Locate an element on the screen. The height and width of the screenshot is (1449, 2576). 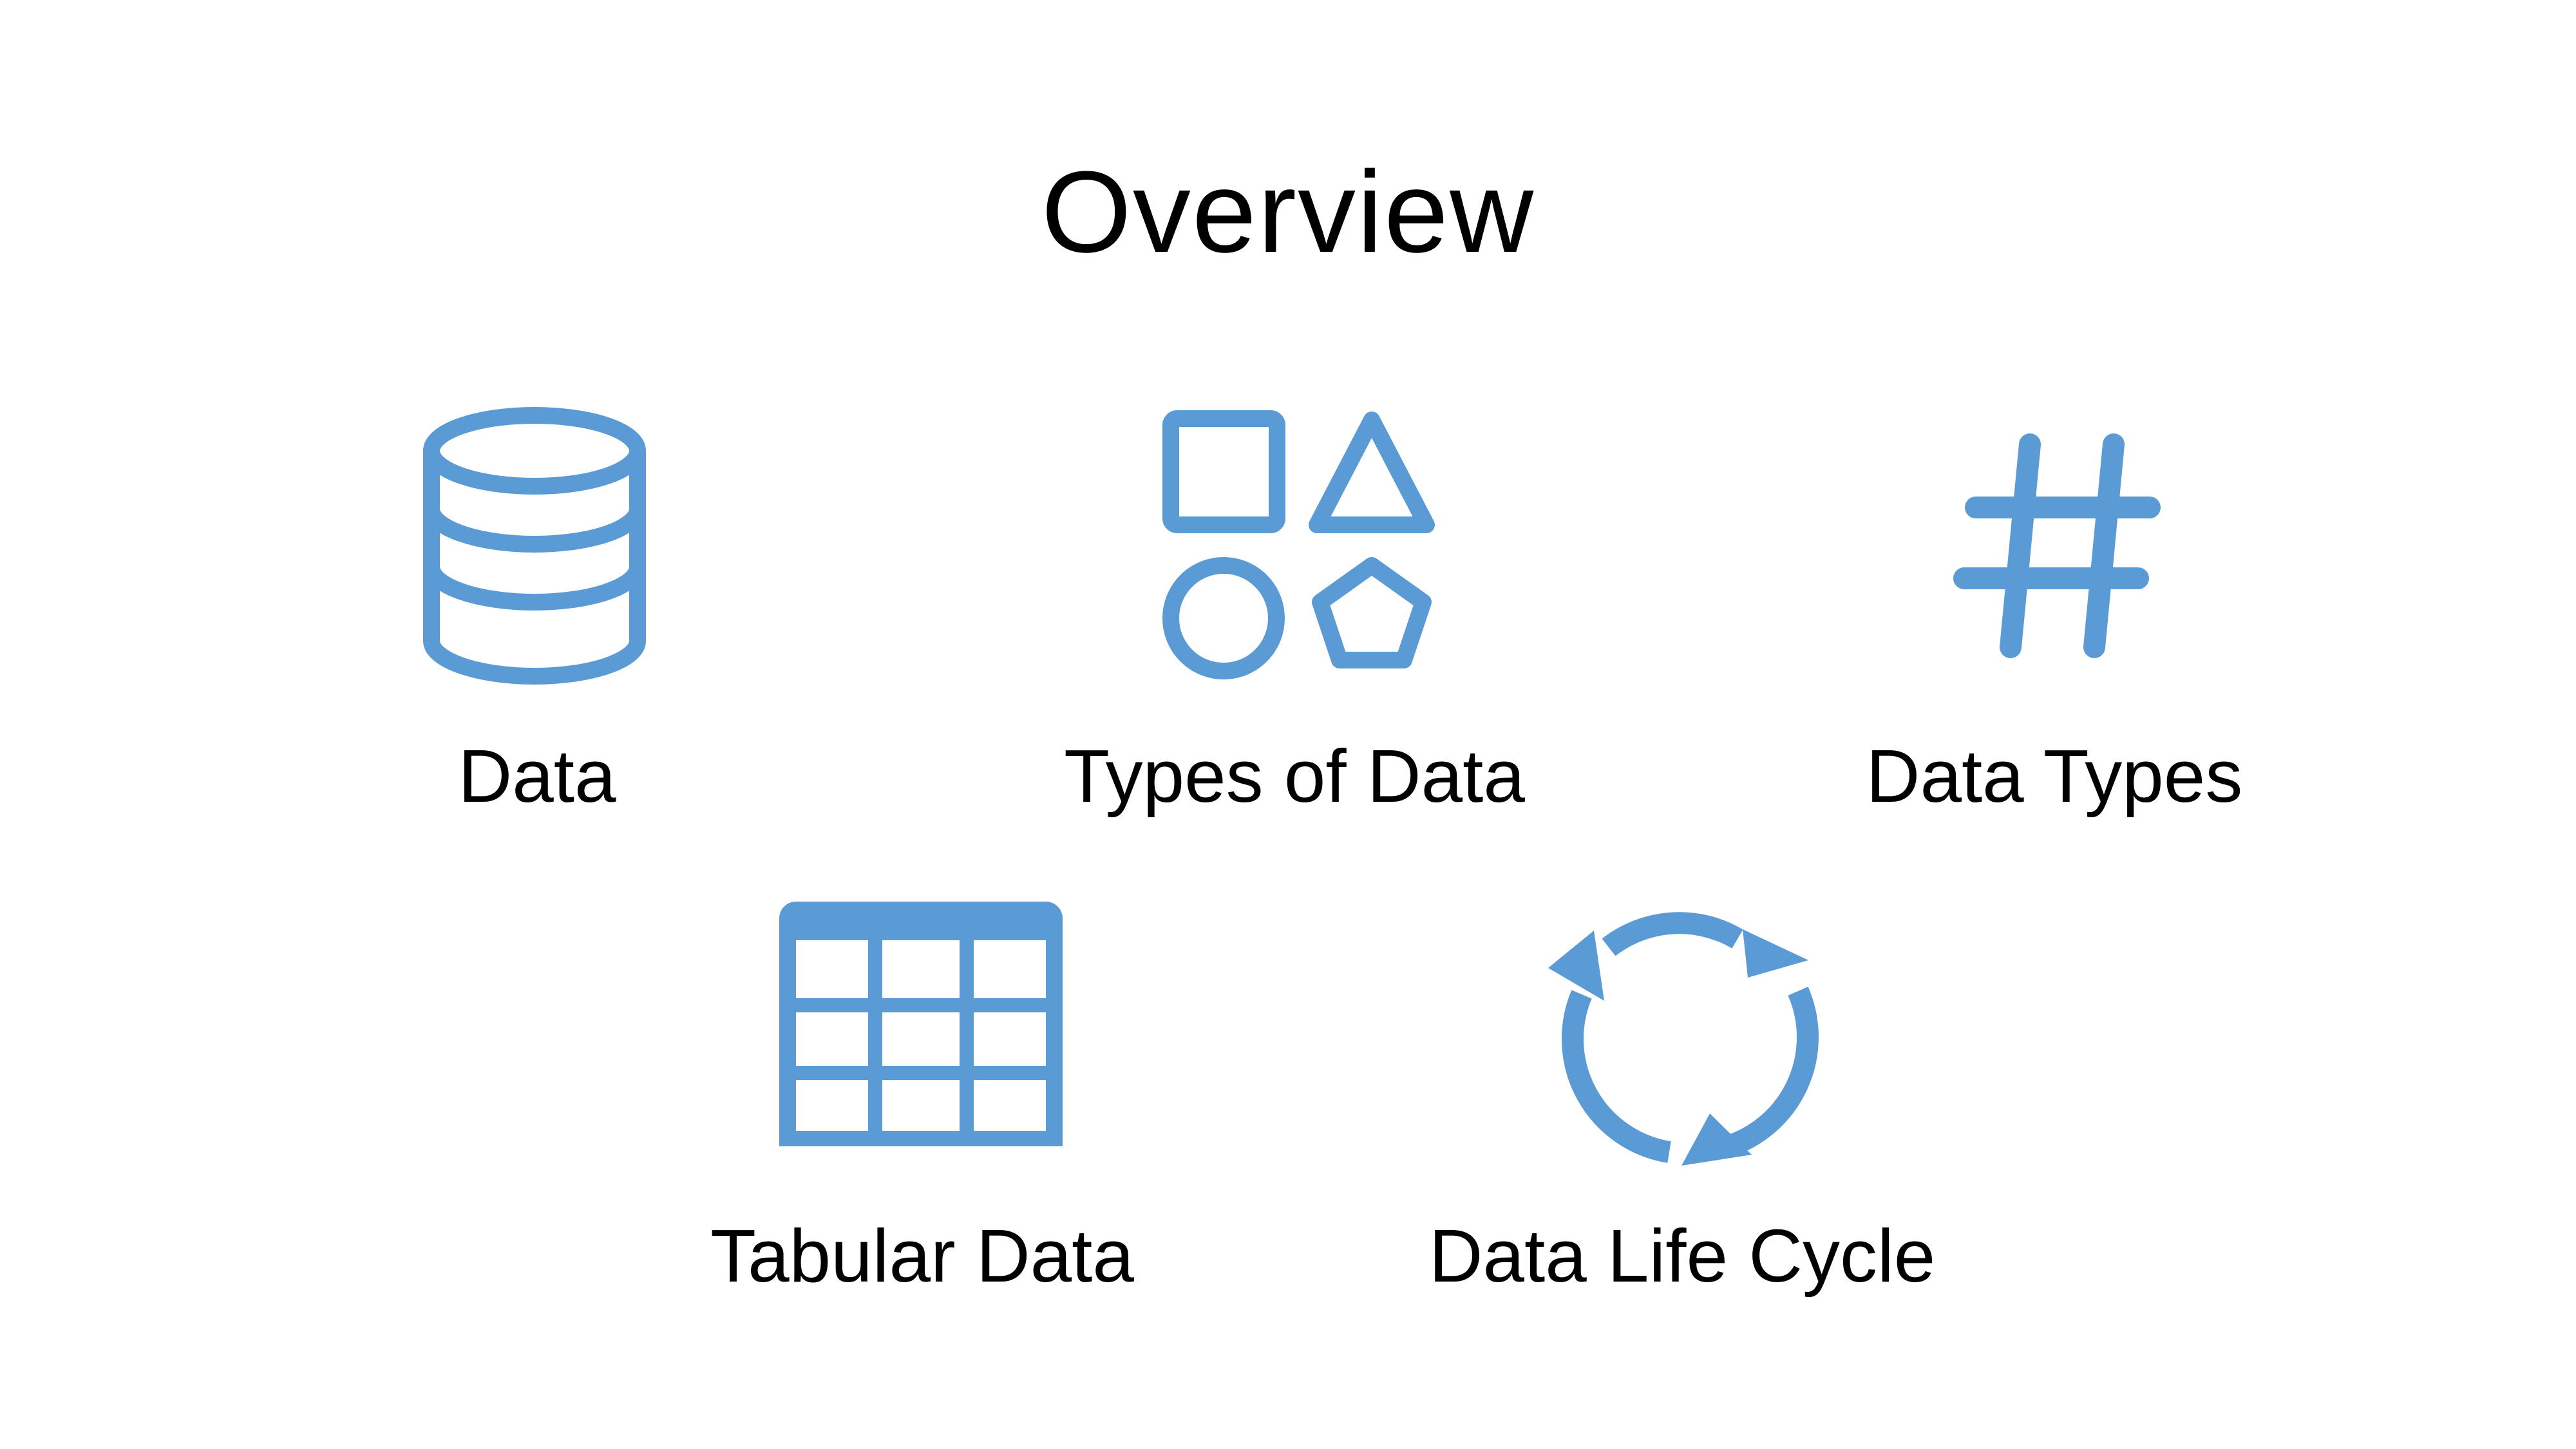
item-label-types-of-data: Types of Data is located at coordinates (1294, 776).